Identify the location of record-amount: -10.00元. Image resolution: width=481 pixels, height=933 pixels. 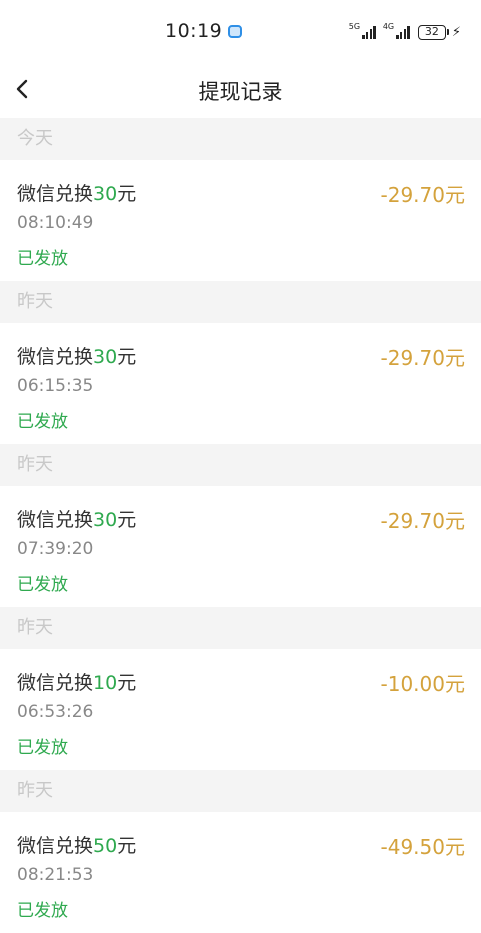
(422, 684).